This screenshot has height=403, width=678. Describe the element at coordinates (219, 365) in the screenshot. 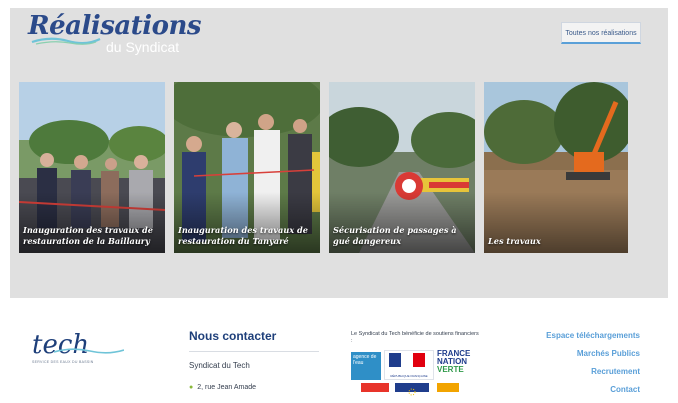

I see `contact-org-name: Syndicat du Tech` at that location.